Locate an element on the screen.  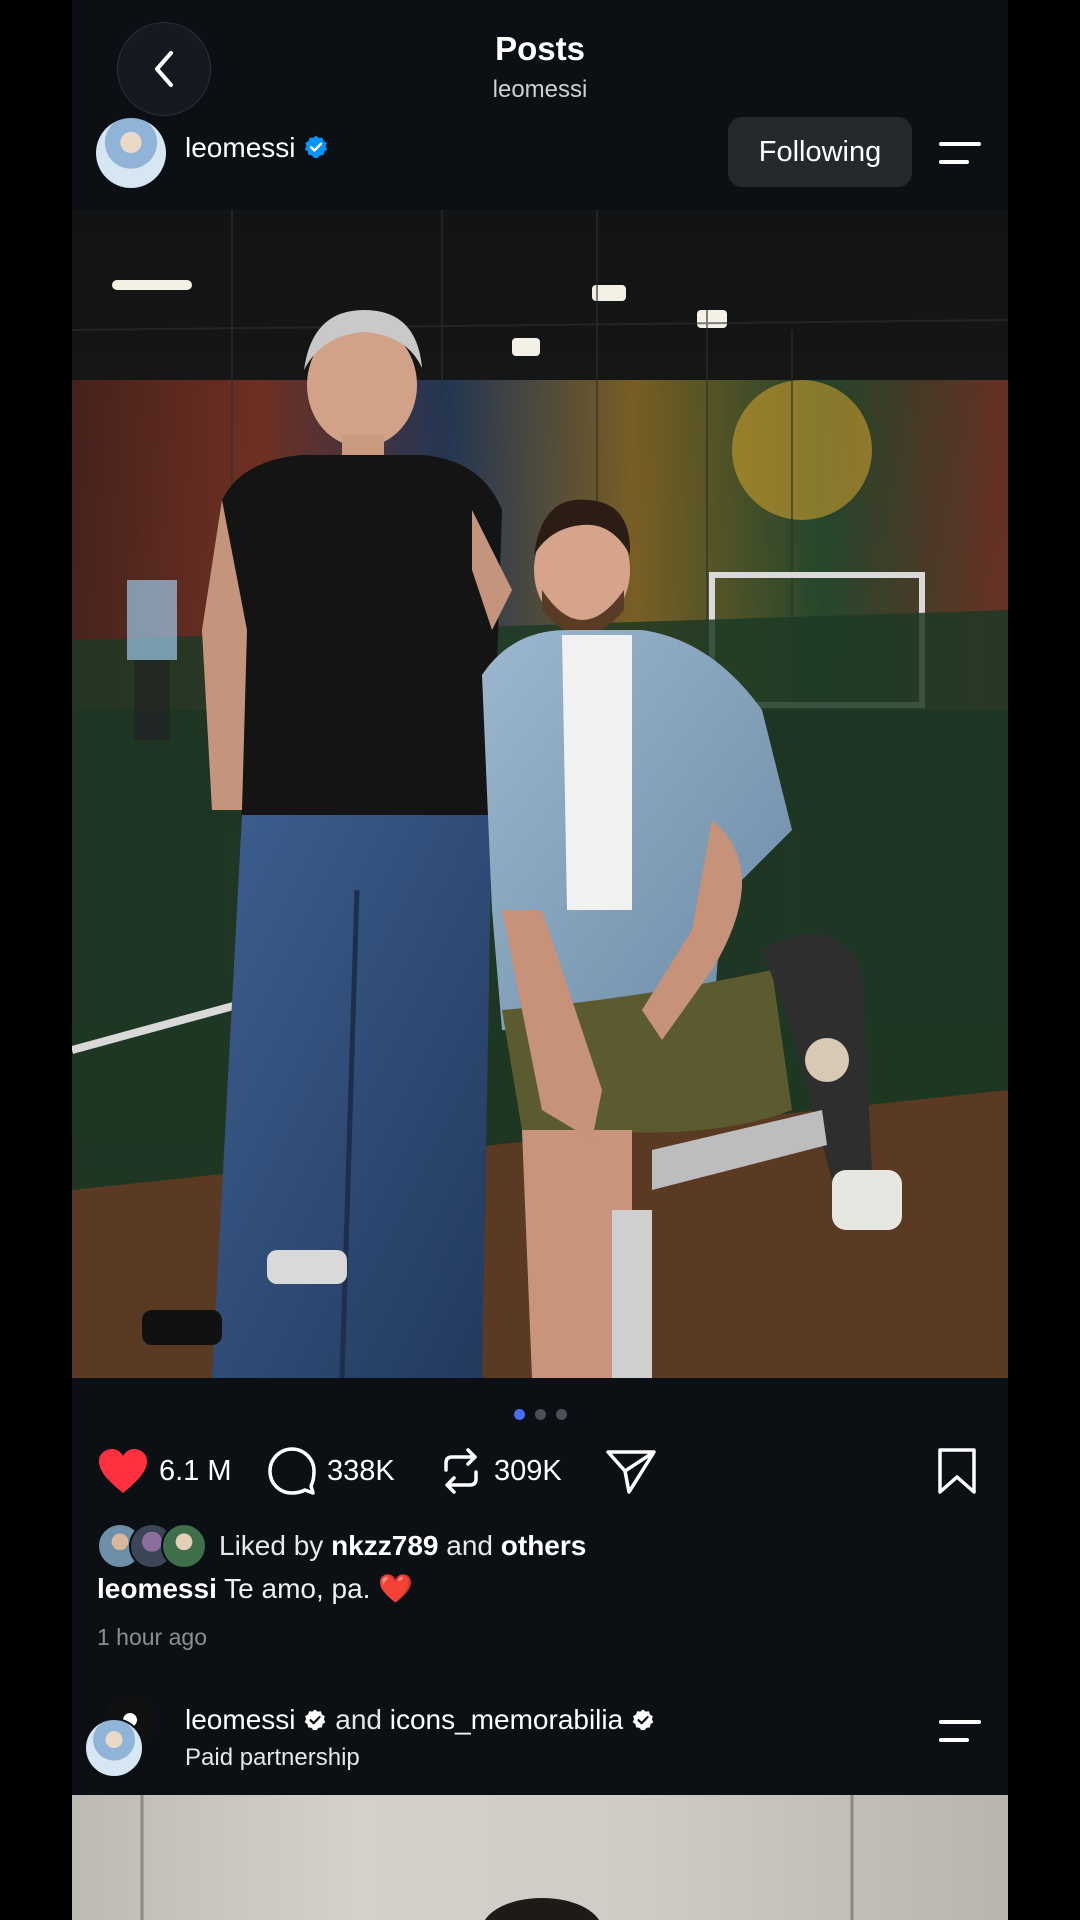
repost-count: 309K is located at coordinates (528, 1470).